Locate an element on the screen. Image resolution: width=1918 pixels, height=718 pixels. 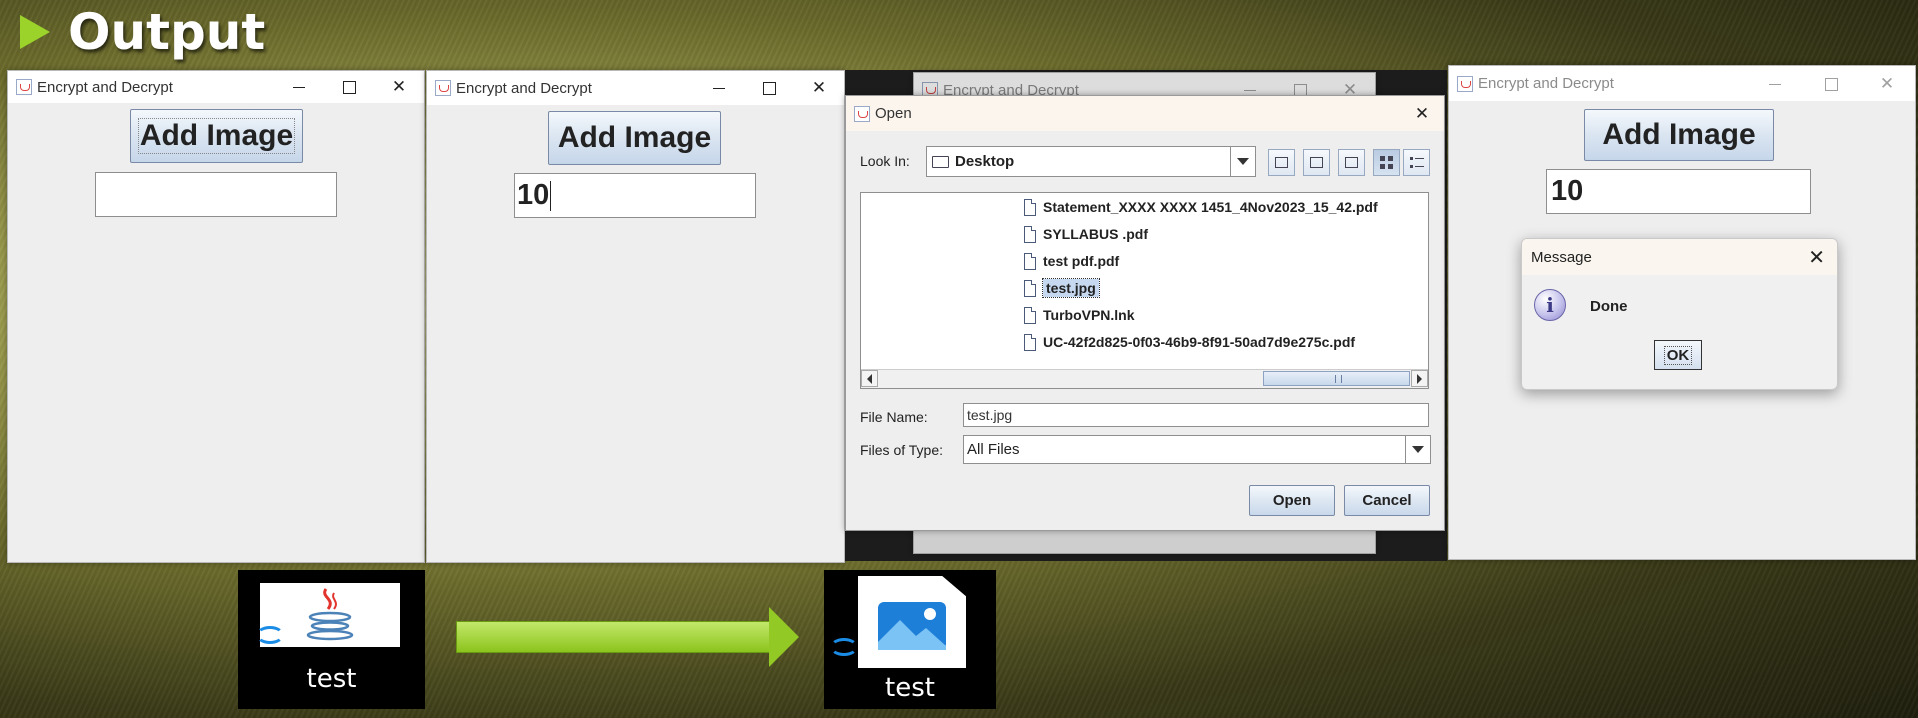
open-button-label: Open is located at coordinates (1292, 500).